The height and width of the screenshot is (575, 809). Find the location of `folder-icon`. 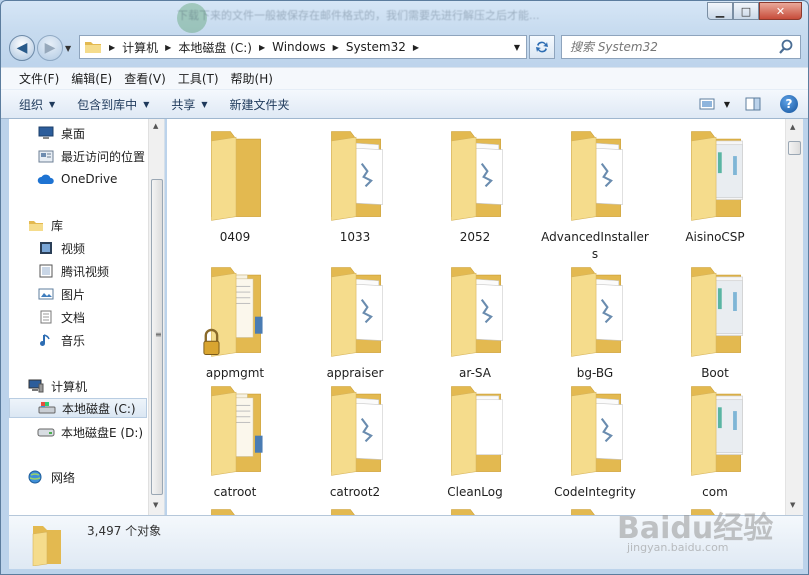

folder-icon is located at coordinates (93, 47).